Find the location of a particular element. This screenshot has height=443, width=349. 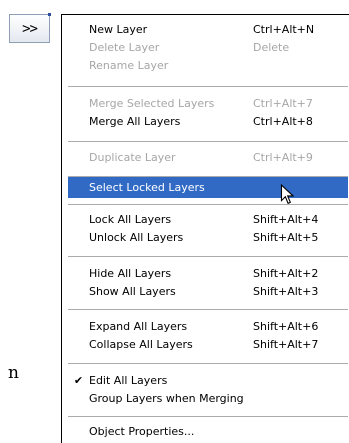

menu-item-shortcut: Ctrl+Alt+8 is located at coordinates (283, 121).